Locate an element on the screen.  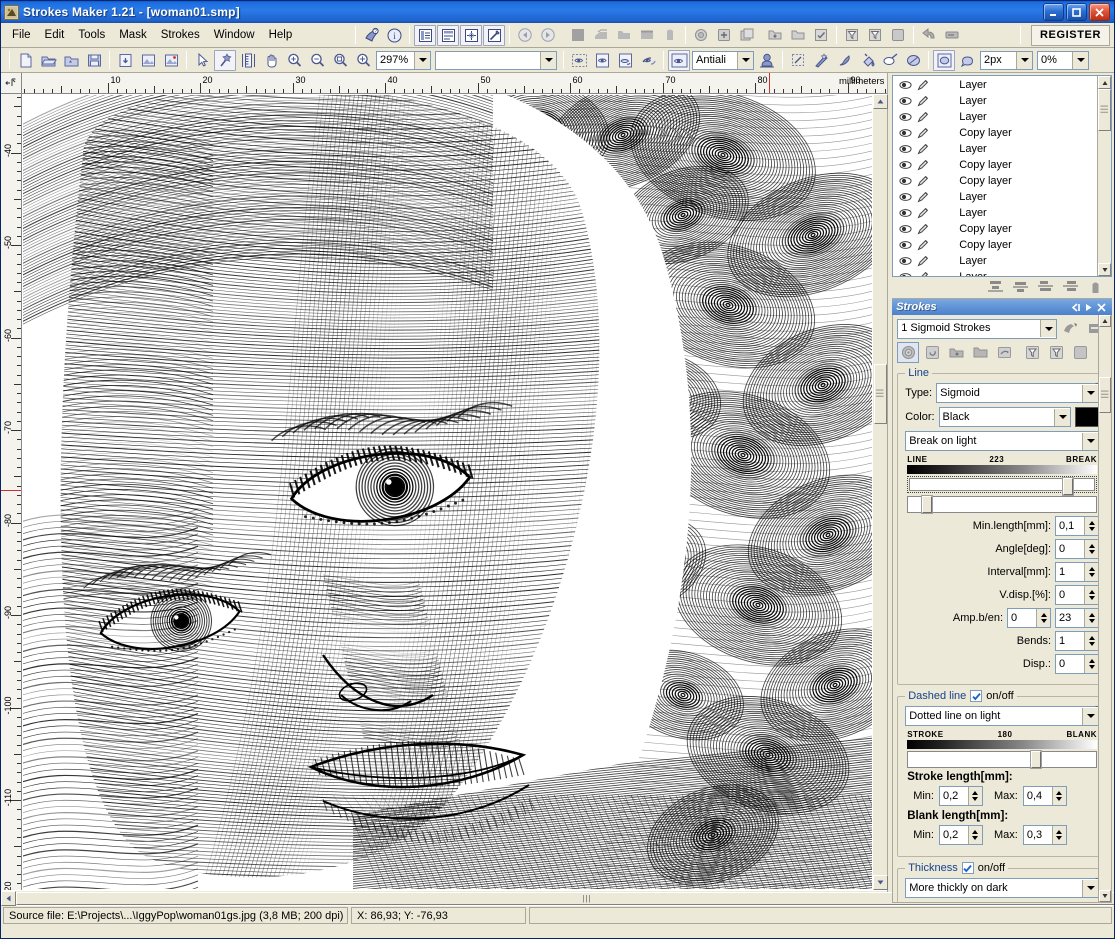
antialias-preview-icon is located at coordinates (679, 60).